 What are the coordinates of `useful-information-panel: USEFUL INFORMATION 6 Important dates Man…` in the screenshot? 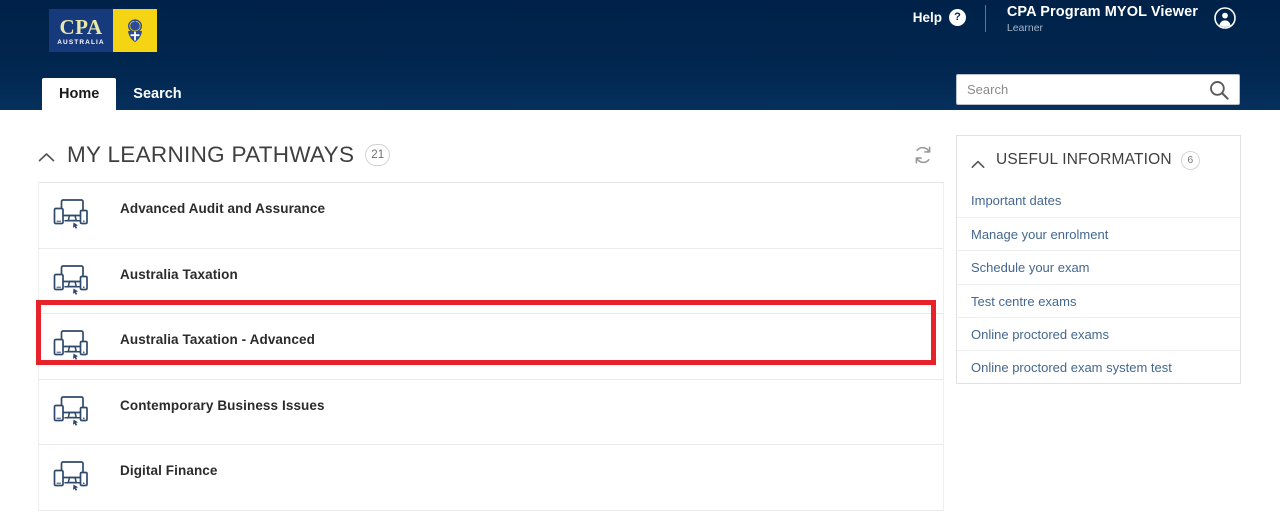 It's located at (1098, 260).